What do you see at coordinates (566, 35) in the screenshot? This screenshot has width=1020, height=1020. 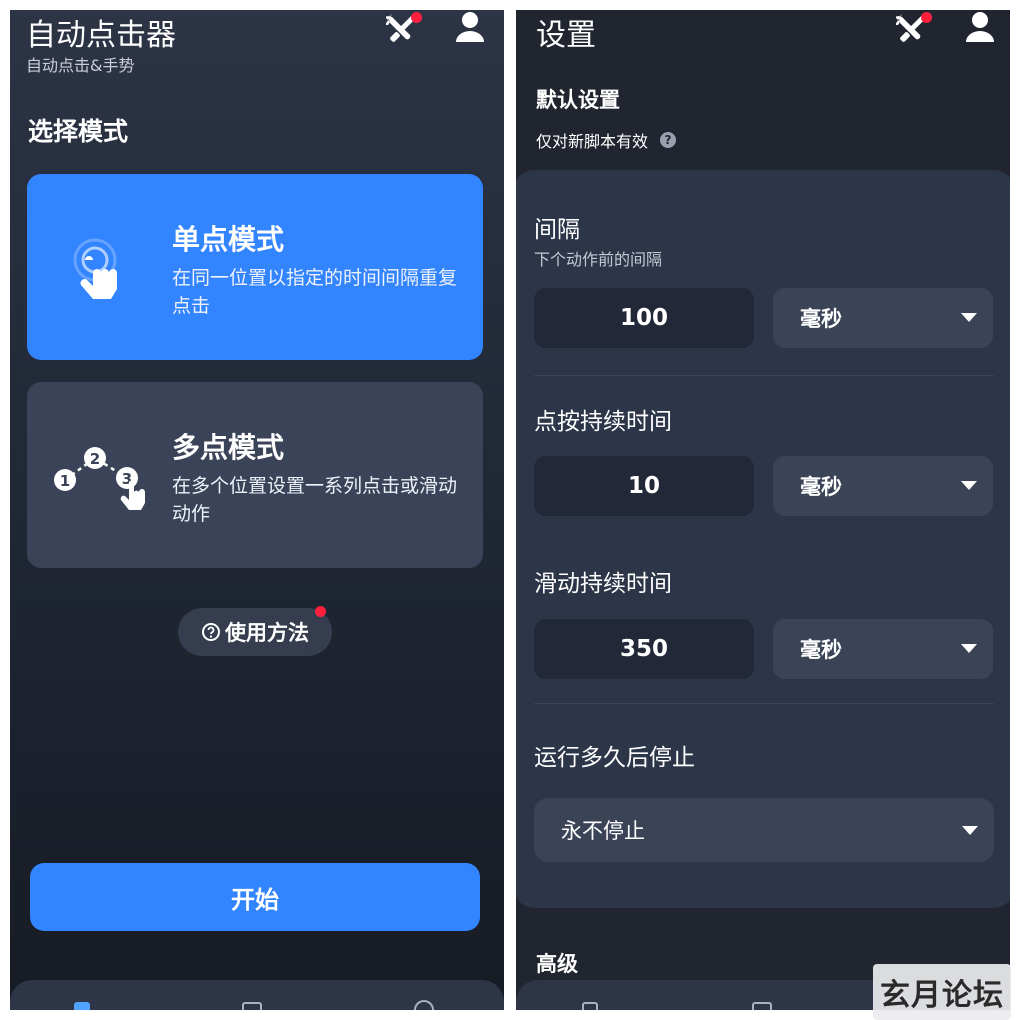 I see `page-title: 设置` at bounding box center [566, 35].